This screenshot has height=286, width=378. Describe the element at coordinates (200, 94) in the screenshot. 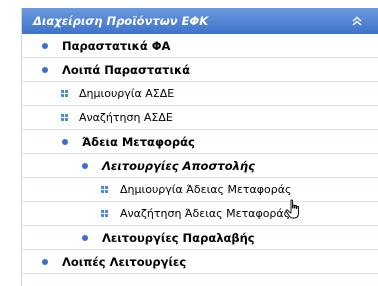

I see `menu-item-dimiourgia-asde: Δημιουργία ΑΣΔΕ` at that location.